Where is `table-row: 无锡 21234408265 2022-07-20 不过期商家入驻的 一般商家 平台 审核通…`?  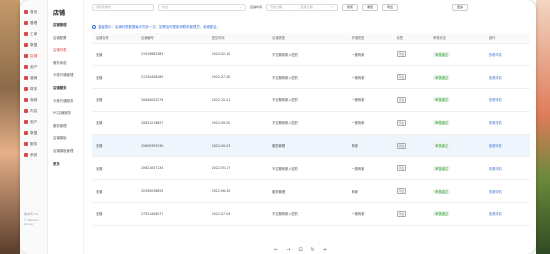 table-row: 无锡 21234408265 2022-07-20 不过期商家入驻的 一般商家 平台 审核通… is located at coordinates (311, 77).